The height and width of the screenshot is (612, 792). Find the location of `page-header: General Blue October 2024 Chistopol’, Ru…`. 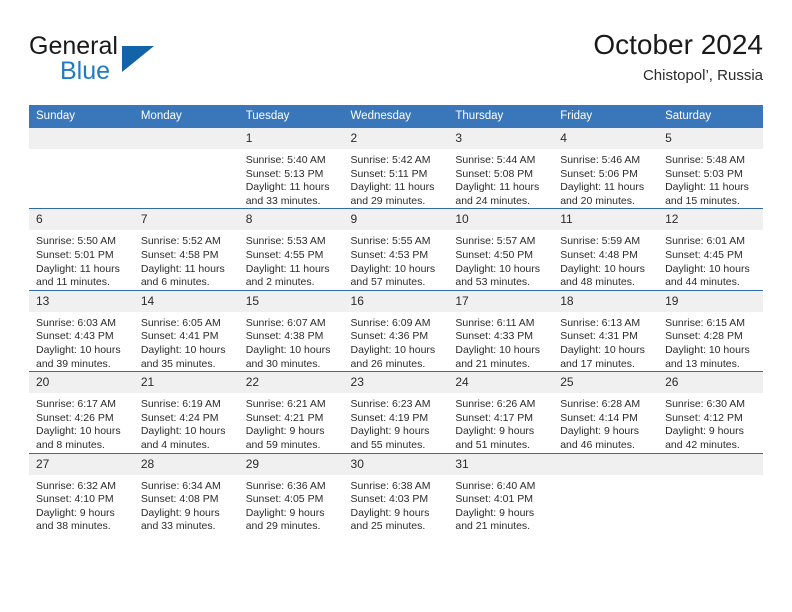

page-header: General Blue October 2024 Chistopol’, Ru… is located at coordinates (396, 62).